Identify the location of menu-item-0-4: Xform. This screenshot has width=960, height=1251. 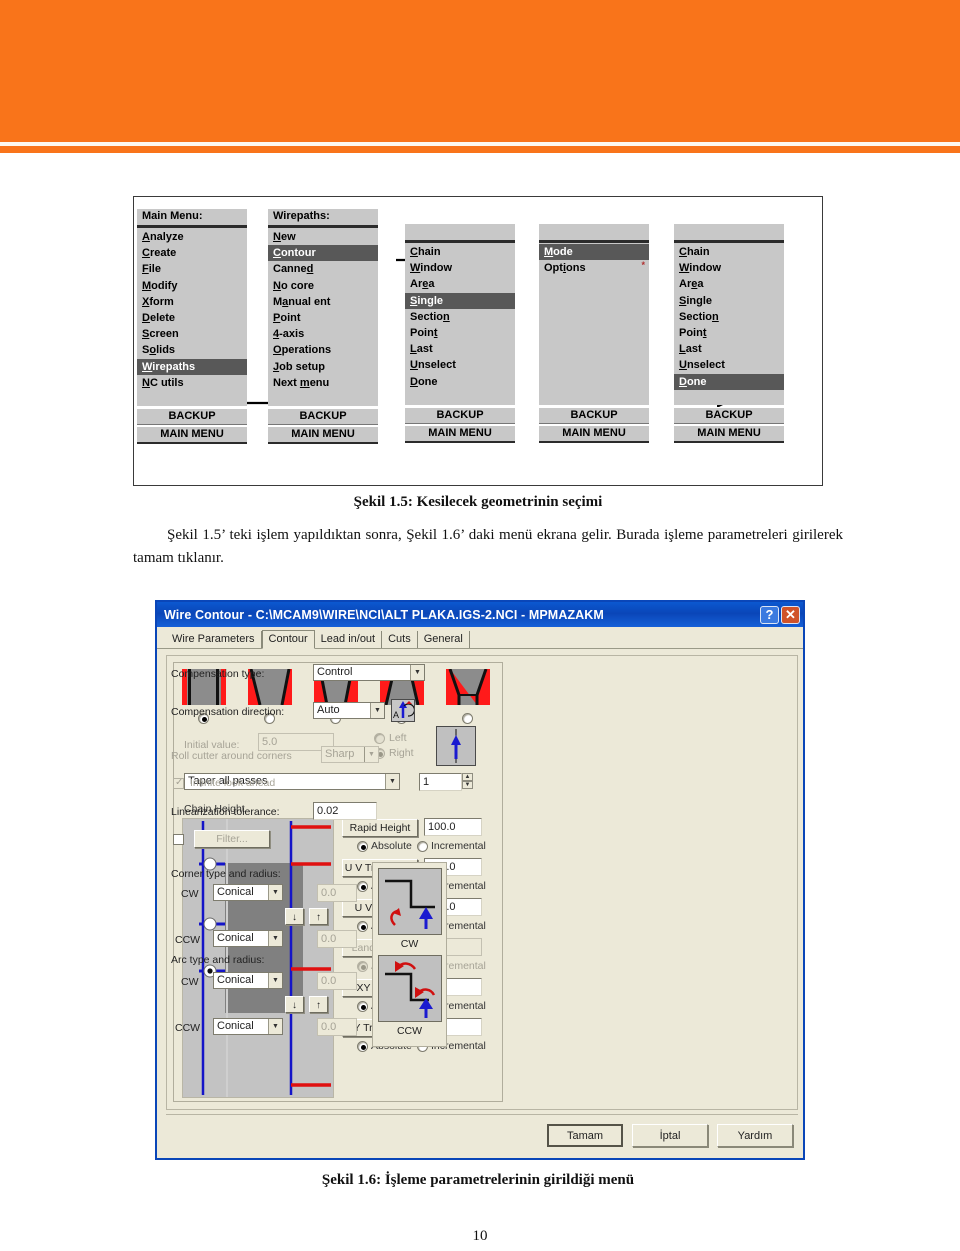
(192, 302).